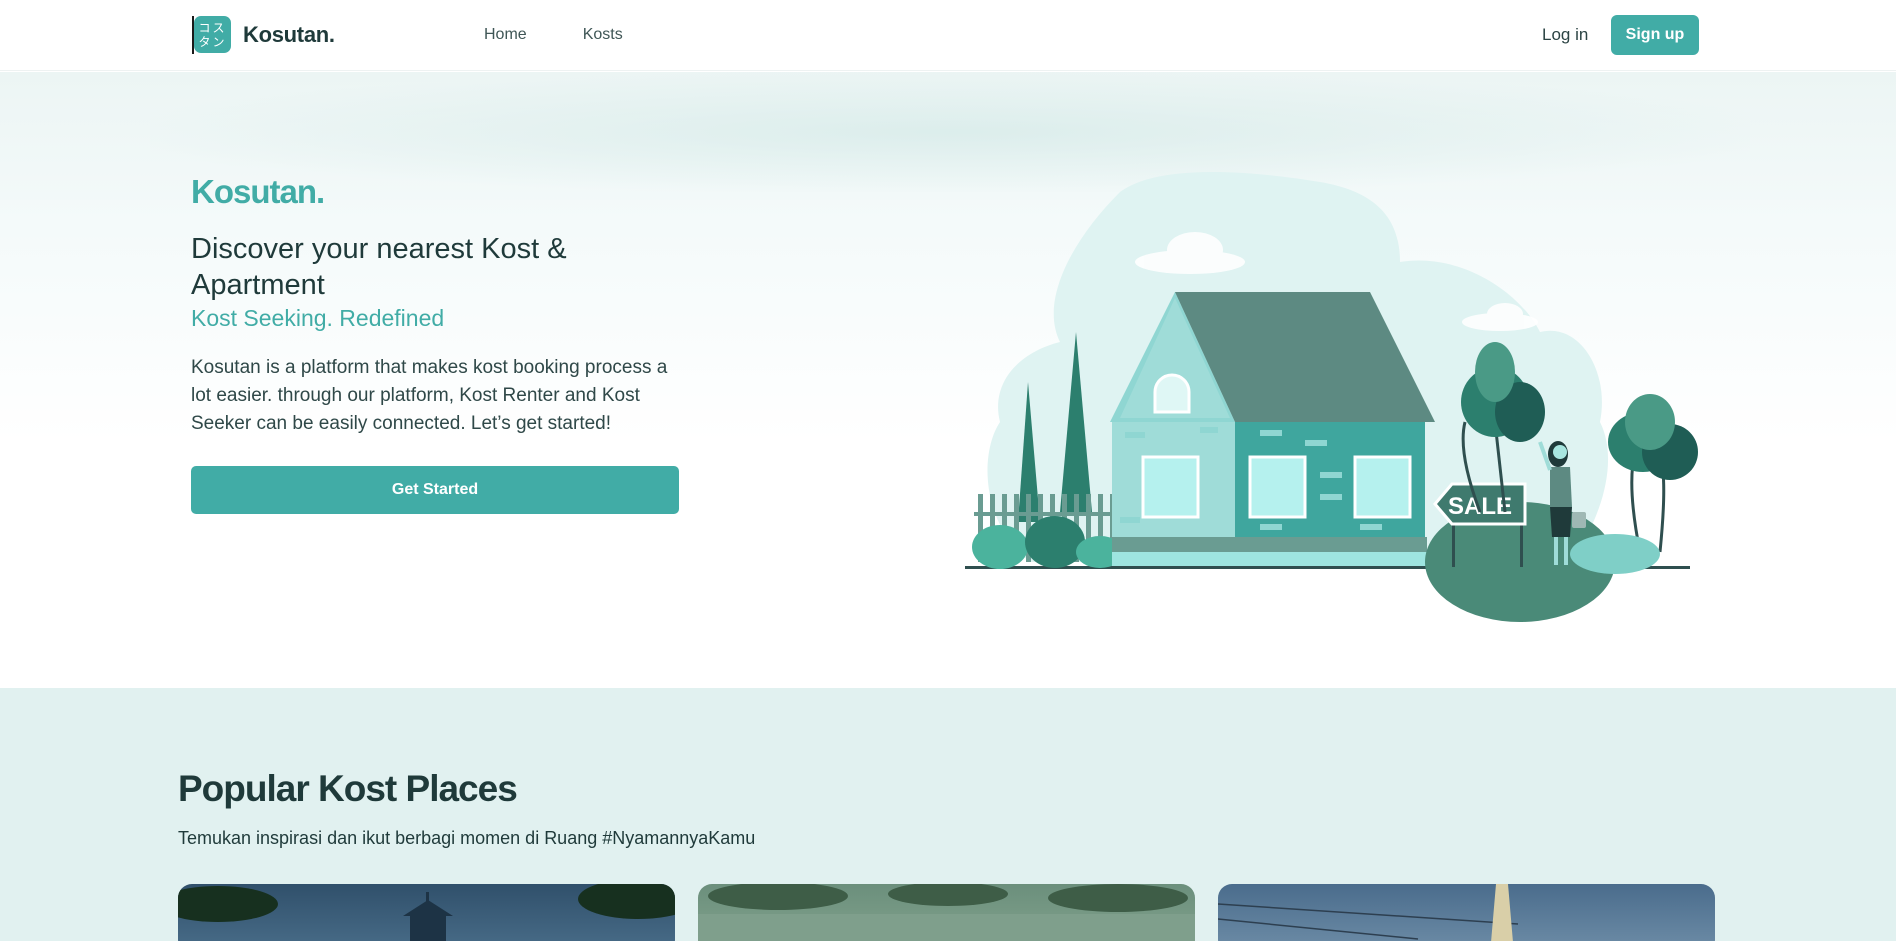 The width and height of the screenshot is (1896, 941). Describe the element at coordinates (289, 34) in the screenshot. I see `brand-name: Kosutan.` at that location.